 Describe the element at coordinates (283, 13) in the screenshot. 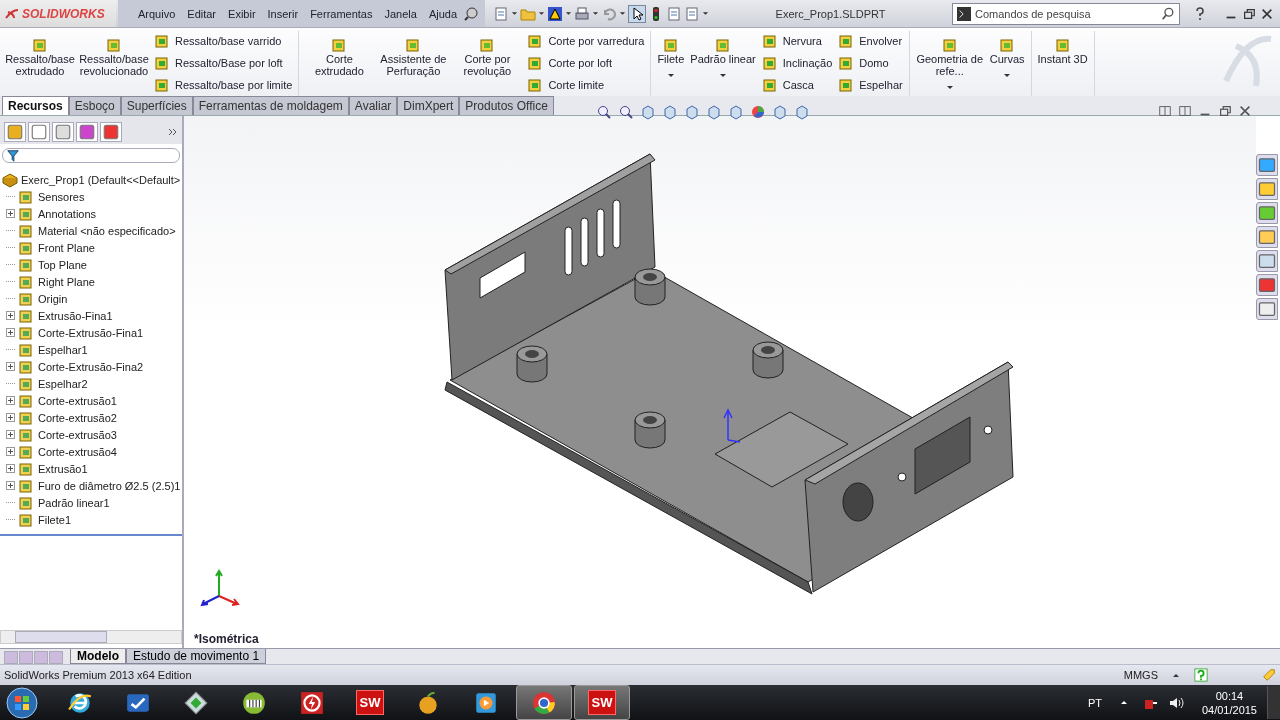

I see `menu-item: Inserir` at that location.